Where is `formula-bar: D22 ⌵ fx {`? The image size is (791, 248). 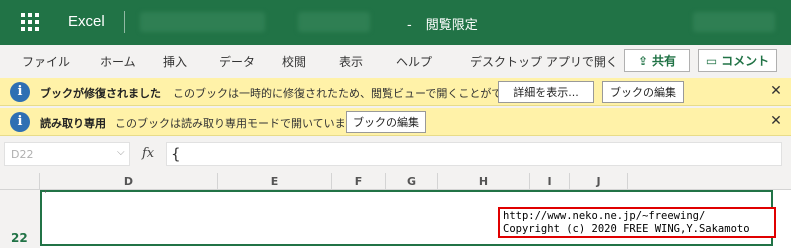 formula-bar: D22 ⌵ fx { is located at coordinates (395, 155).